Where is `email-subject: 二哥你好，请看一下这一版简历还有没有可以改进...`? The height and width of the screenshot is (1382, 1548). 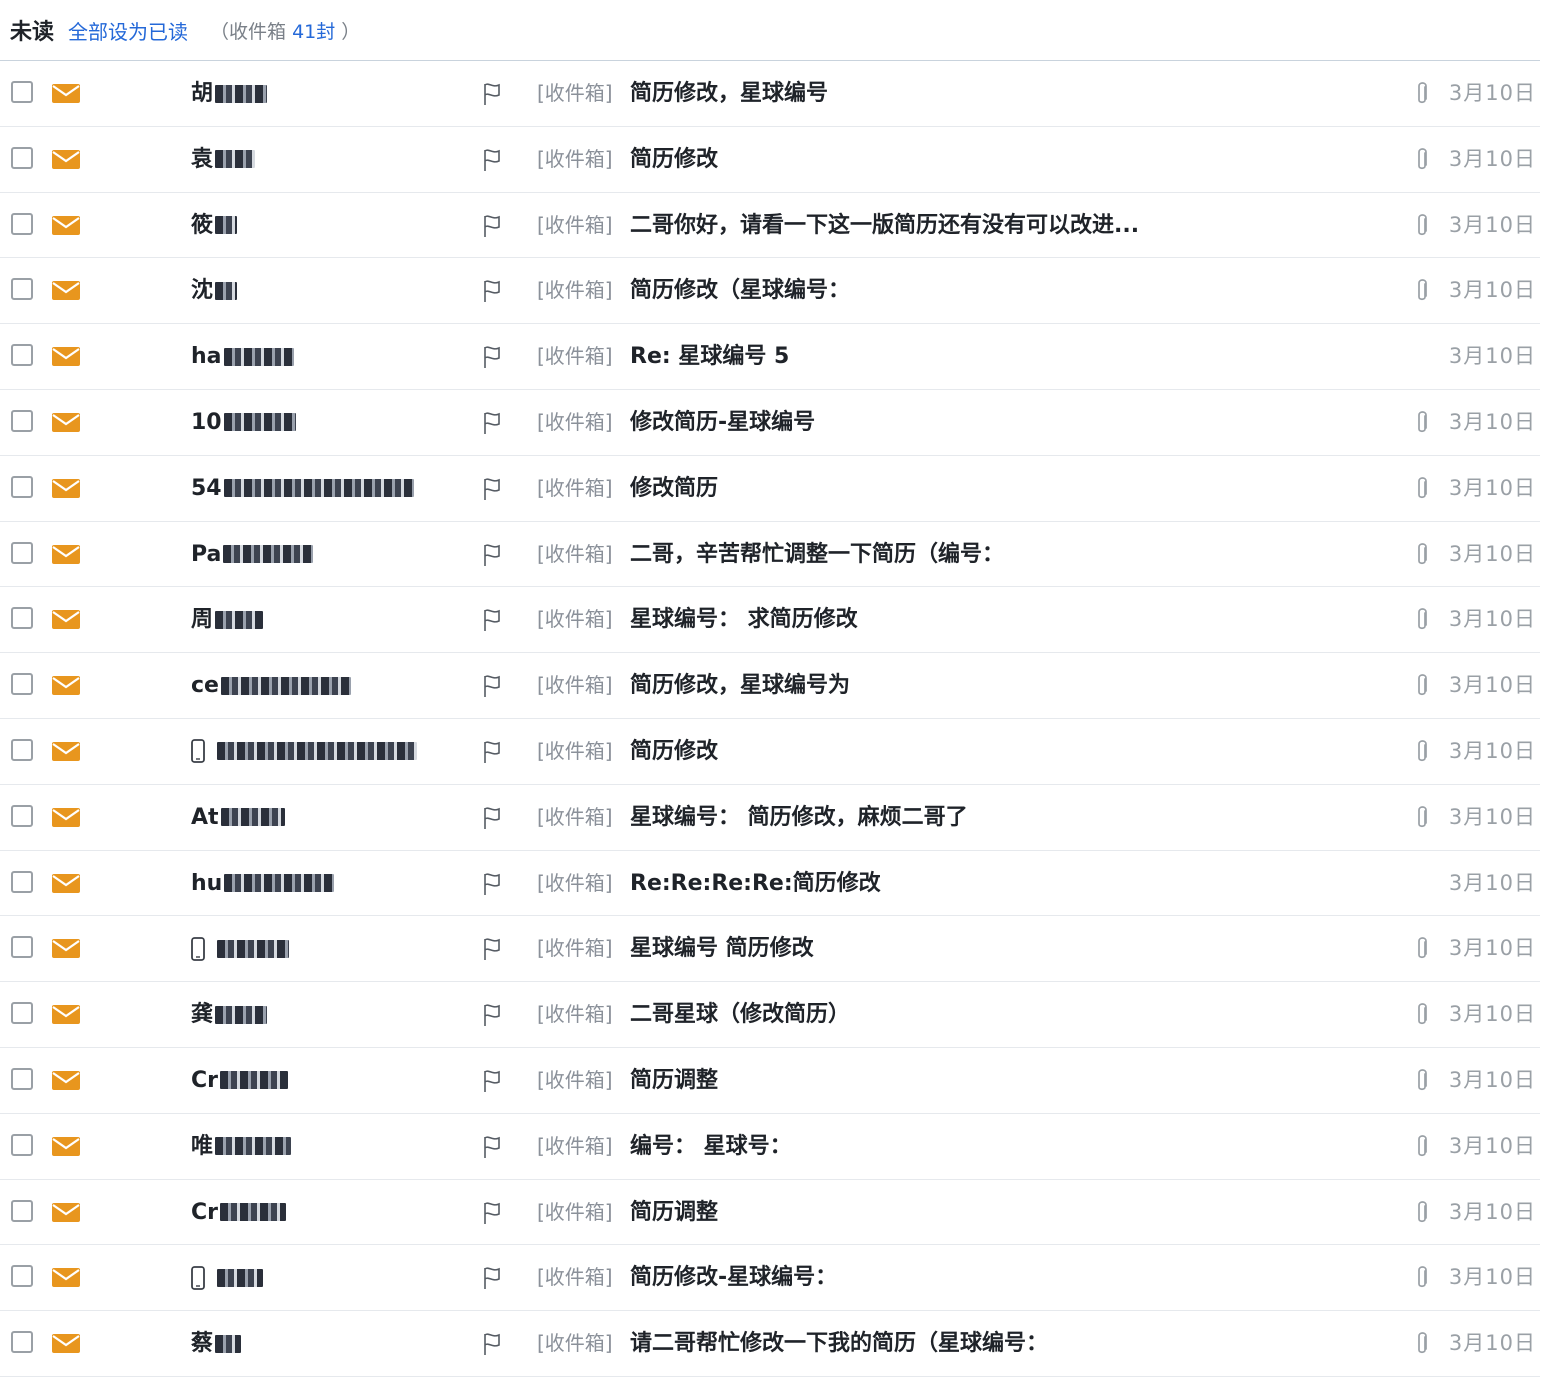 email-subject: 二哥你好，请看一下这一版简历还有没有可以改进... is located at coordinates (884, 225).